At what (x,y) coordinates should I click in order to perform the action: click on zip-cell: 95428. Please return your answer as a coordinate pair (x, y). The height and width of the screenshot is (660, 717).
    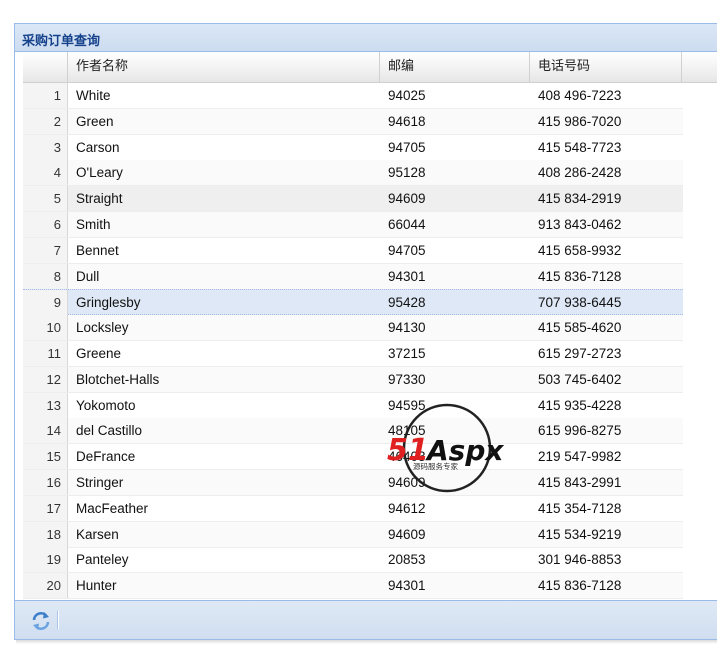
    Looking at the image, I should click on (407, 303).